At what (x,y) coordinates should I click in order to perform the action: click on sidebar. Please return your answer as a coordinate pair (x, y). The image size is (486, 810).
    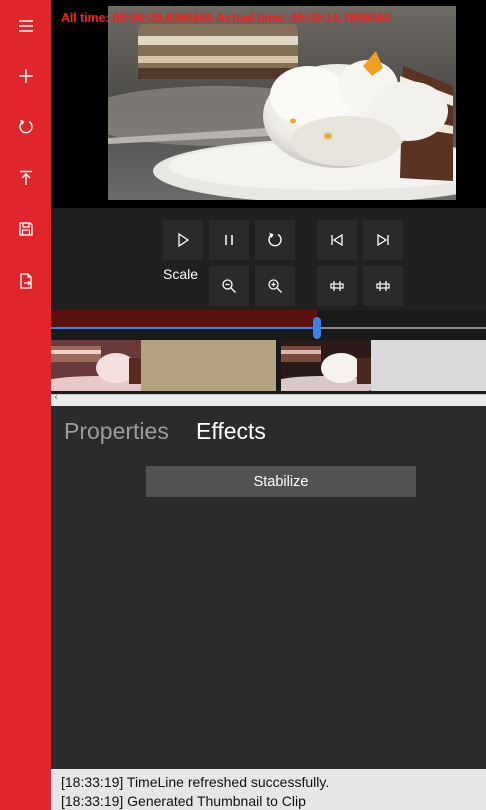
    Looking at the image, I should click on (25, 405).